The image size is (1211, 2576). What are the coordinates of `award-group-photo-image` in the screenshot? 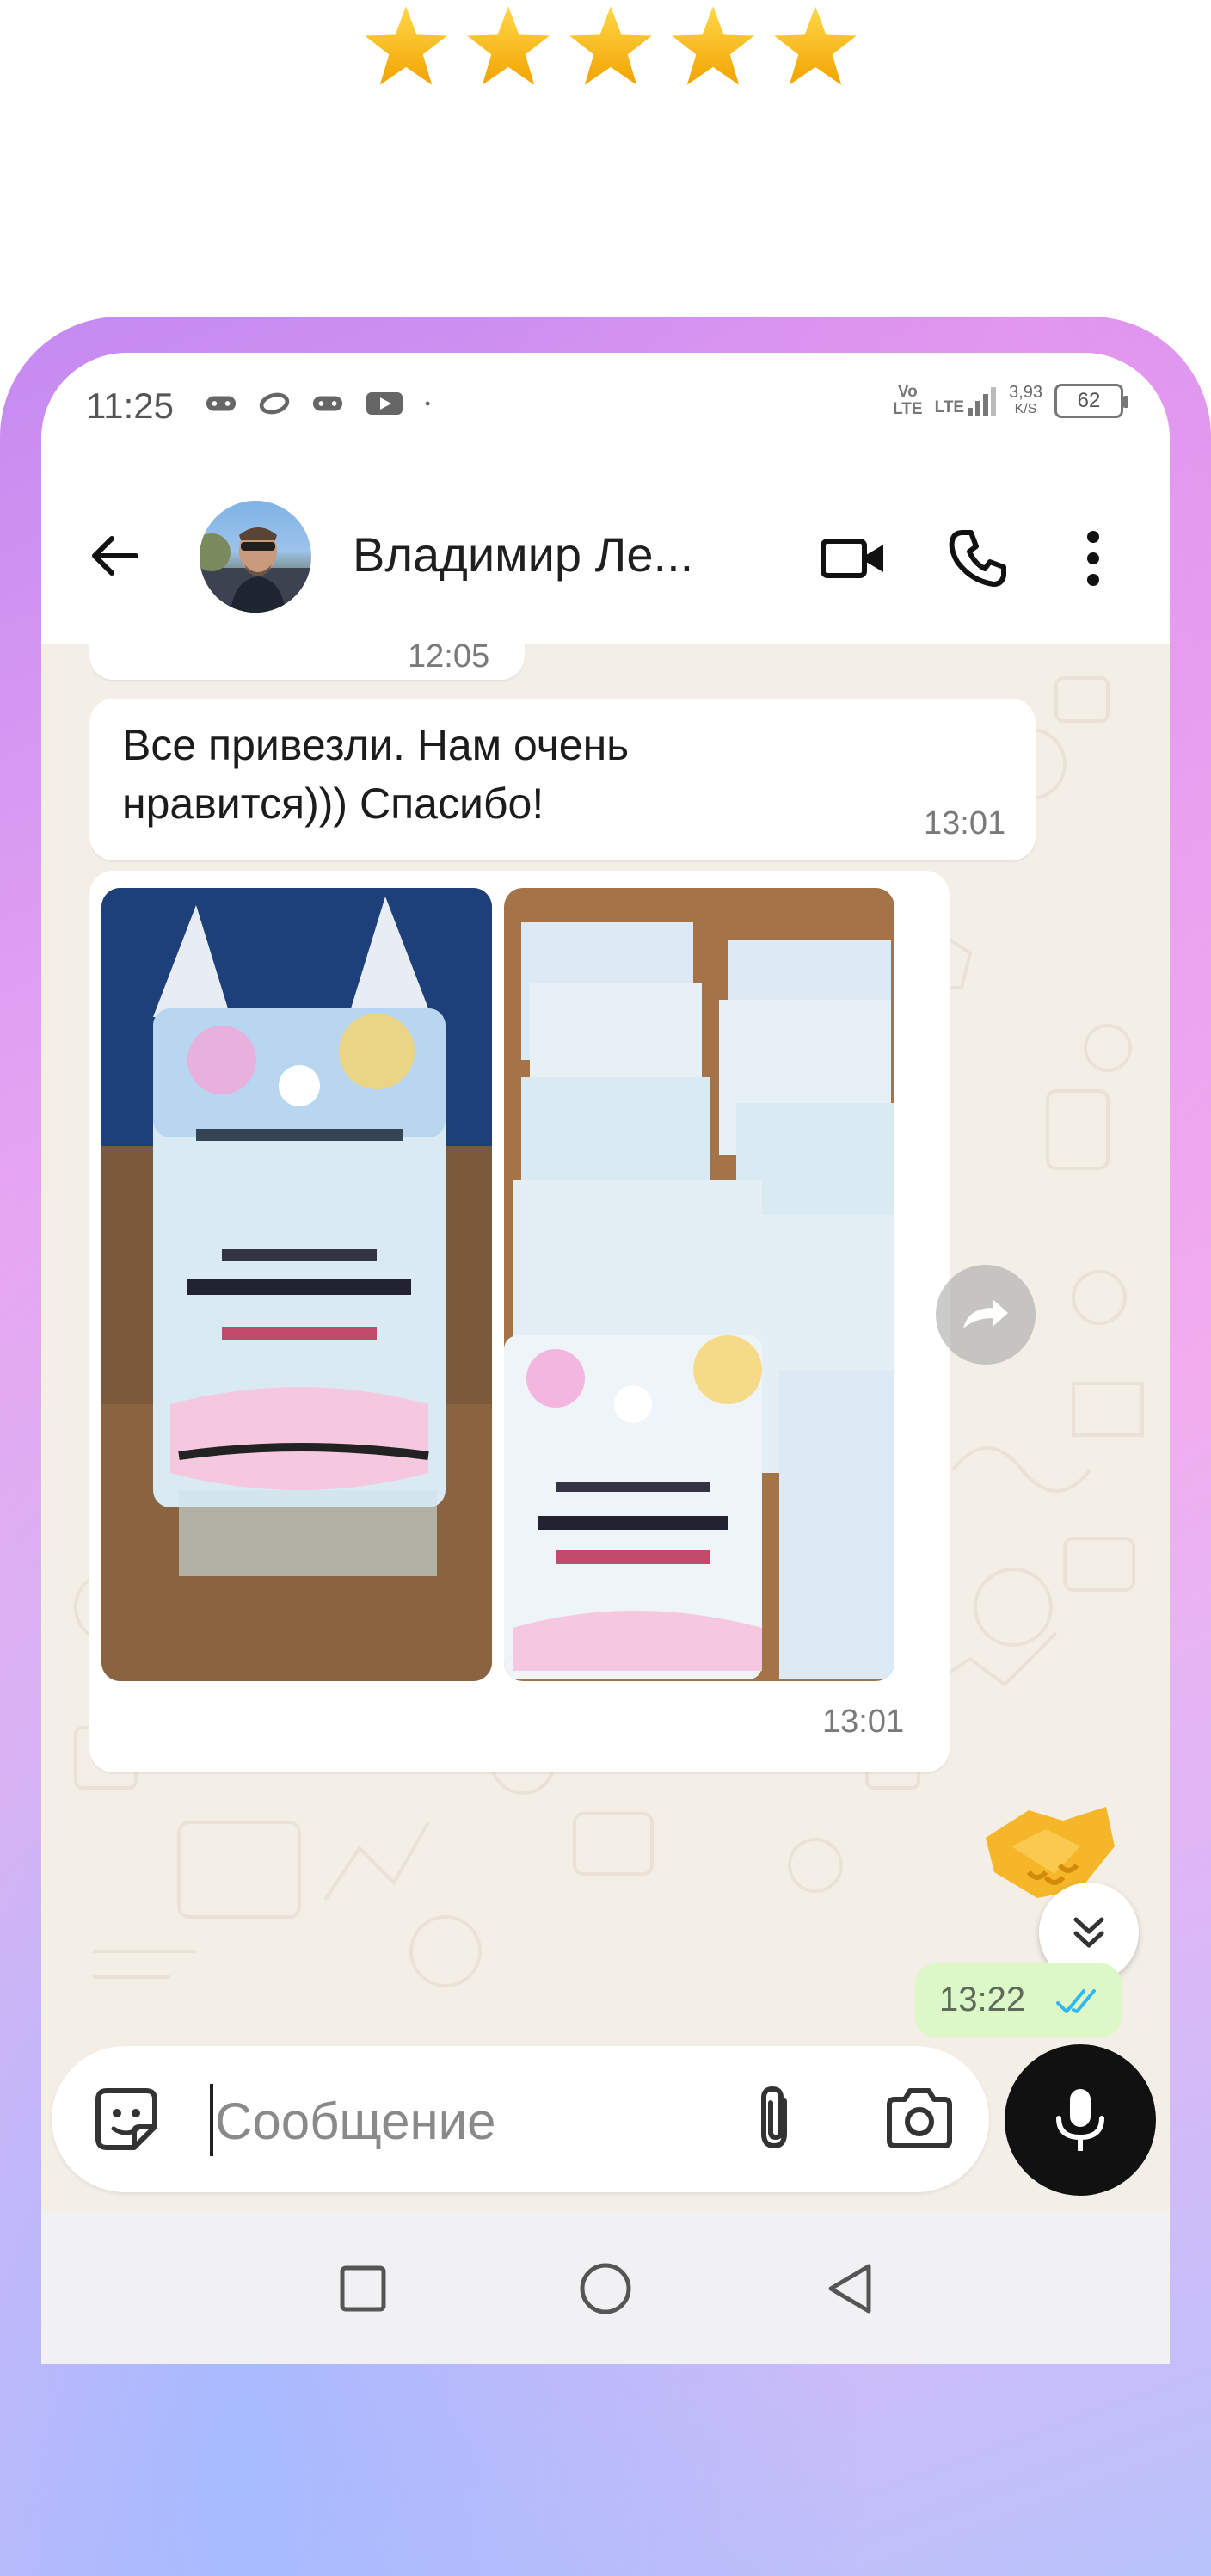 It's located at (699, 1285).